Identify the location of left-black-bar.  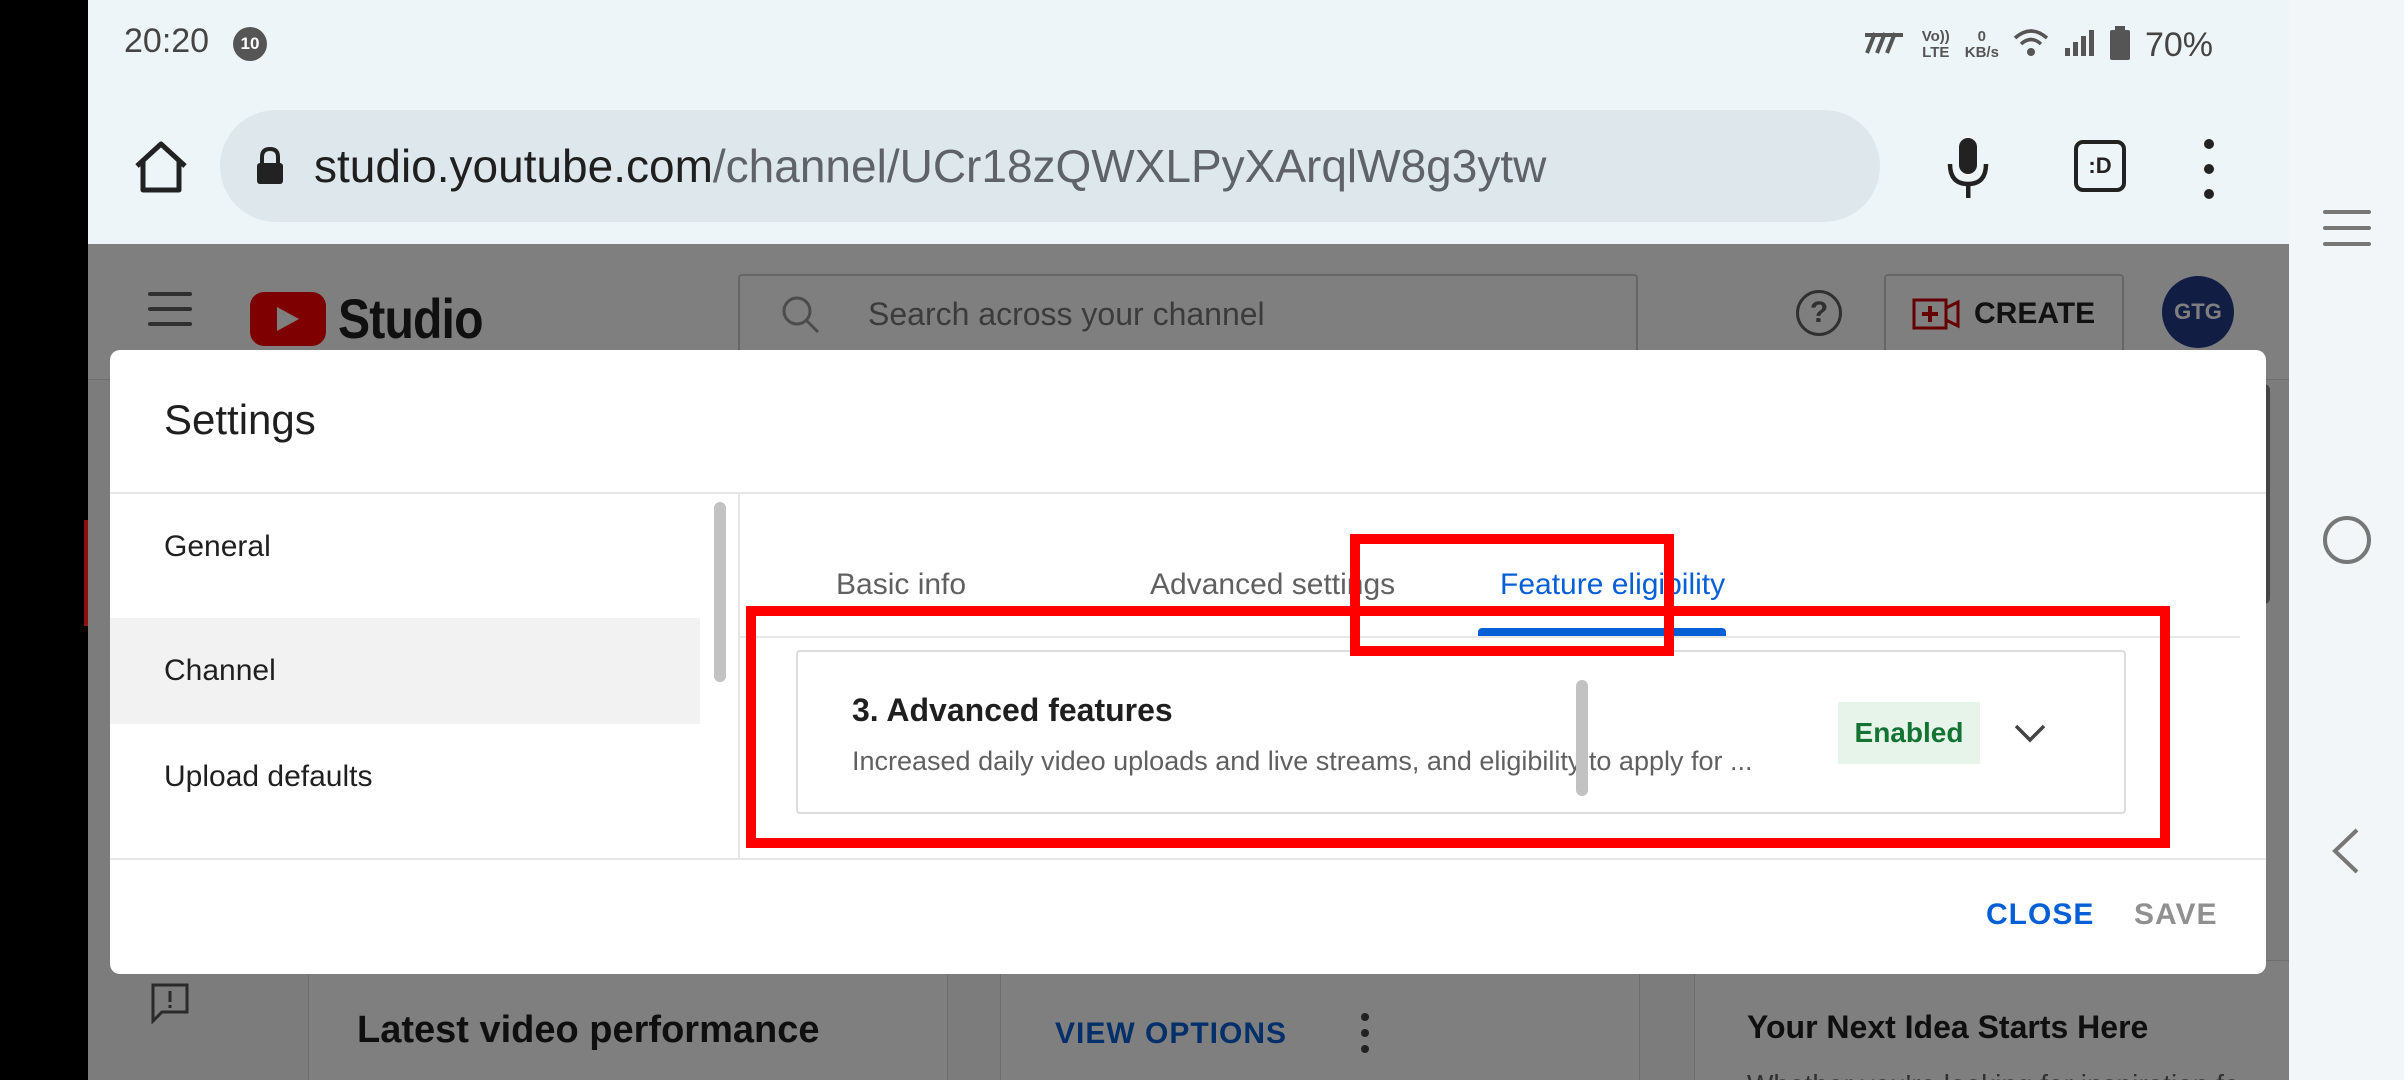
(44, 540).